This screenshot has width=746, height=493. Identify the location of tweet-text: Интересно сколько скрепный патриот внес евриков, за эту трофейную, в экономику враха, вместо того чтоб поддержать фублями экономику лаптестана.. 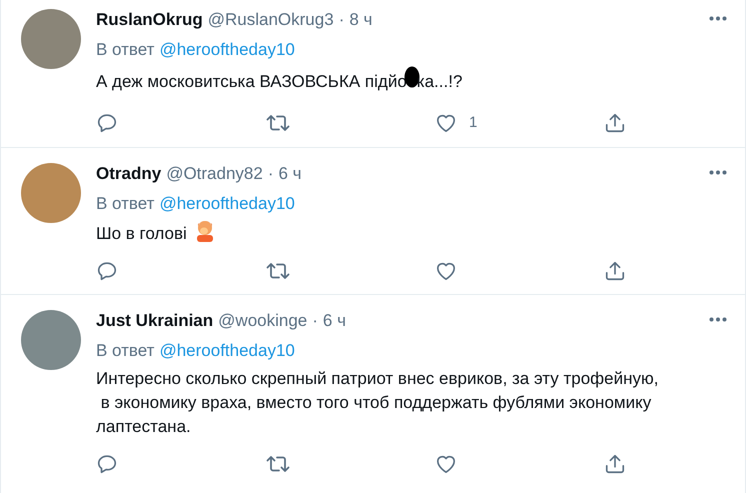
(378, 403).